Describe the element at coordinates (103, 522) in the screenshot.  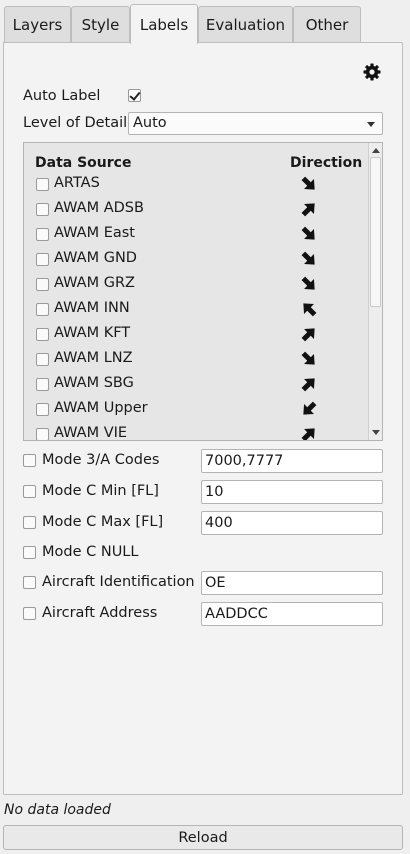
I see `mode-c-max-label: Mode C Max [FL]` at that location.